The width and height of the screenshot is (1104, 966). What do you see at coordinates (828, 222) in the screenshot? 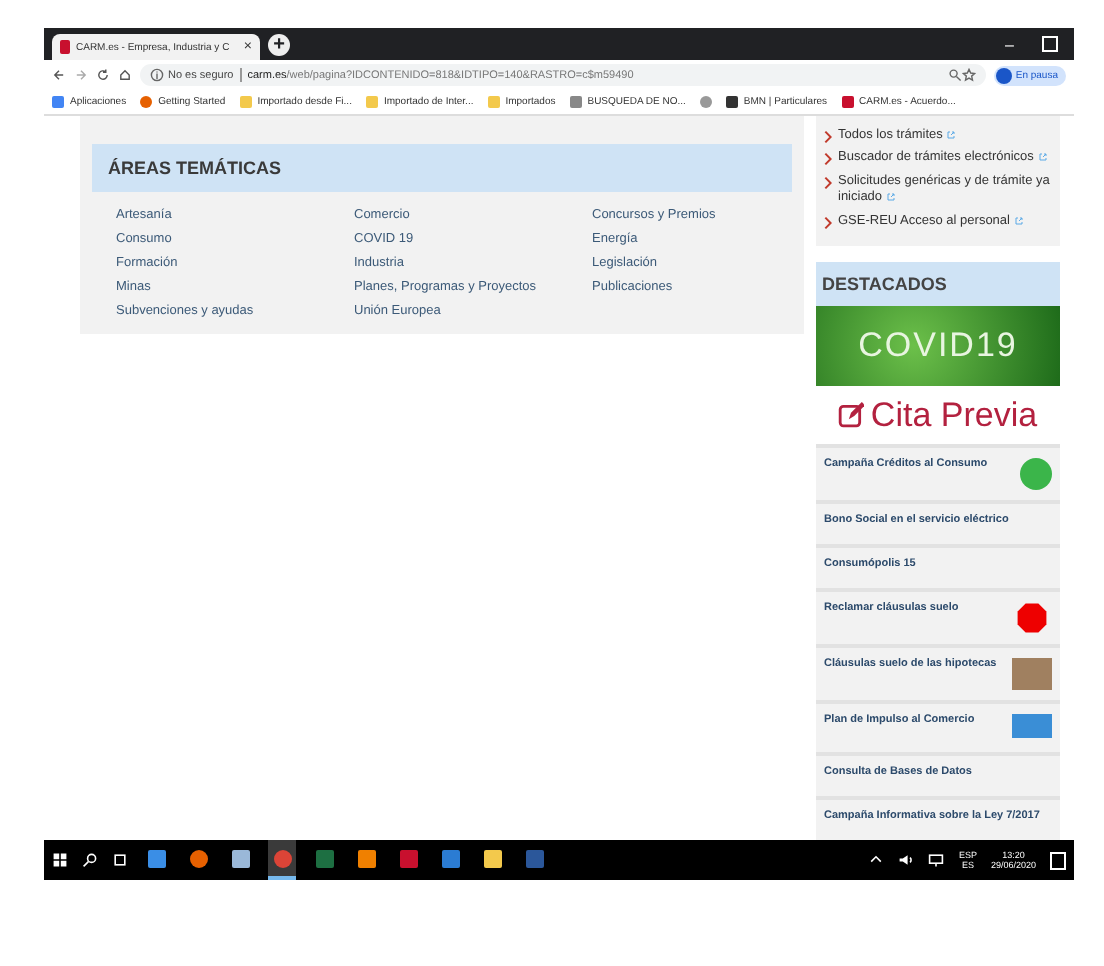
I see `chevron-icon` at bounding box center [828, 222].